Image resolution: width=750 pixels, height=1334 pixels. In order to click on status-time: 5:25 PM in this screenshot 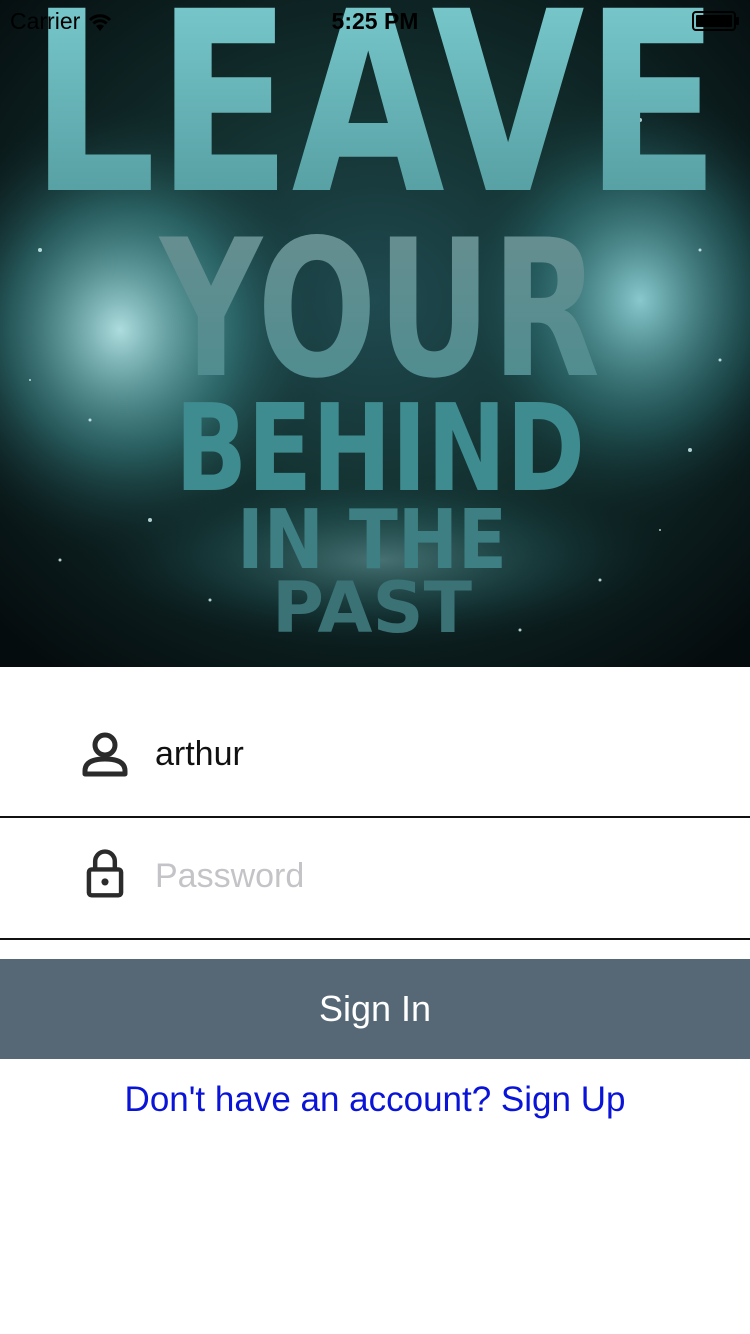, I will do `click(375, 21)`.